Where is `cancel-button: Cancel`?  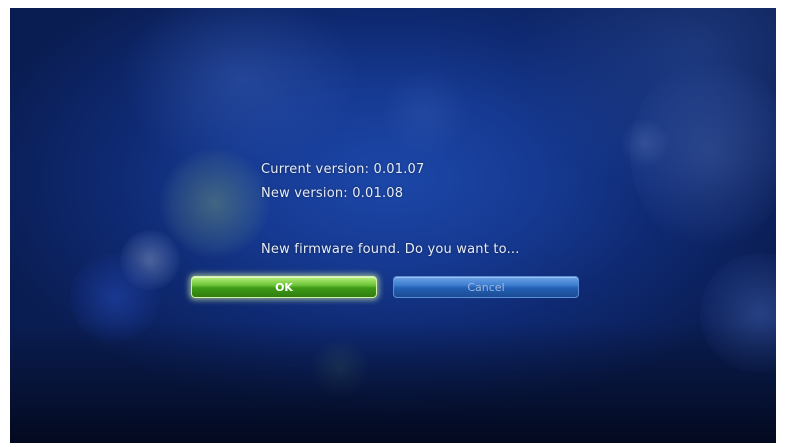
cancel-button: Cancel is located at coordinates (486, 287).